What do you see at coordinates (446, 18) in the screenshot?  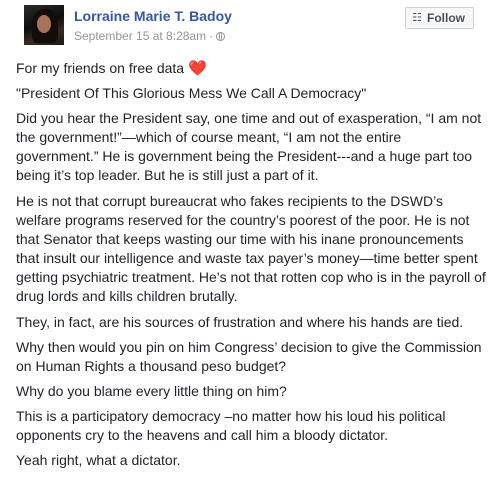 I see `follow-button-label: Follow` at bounding box center [446, 18].